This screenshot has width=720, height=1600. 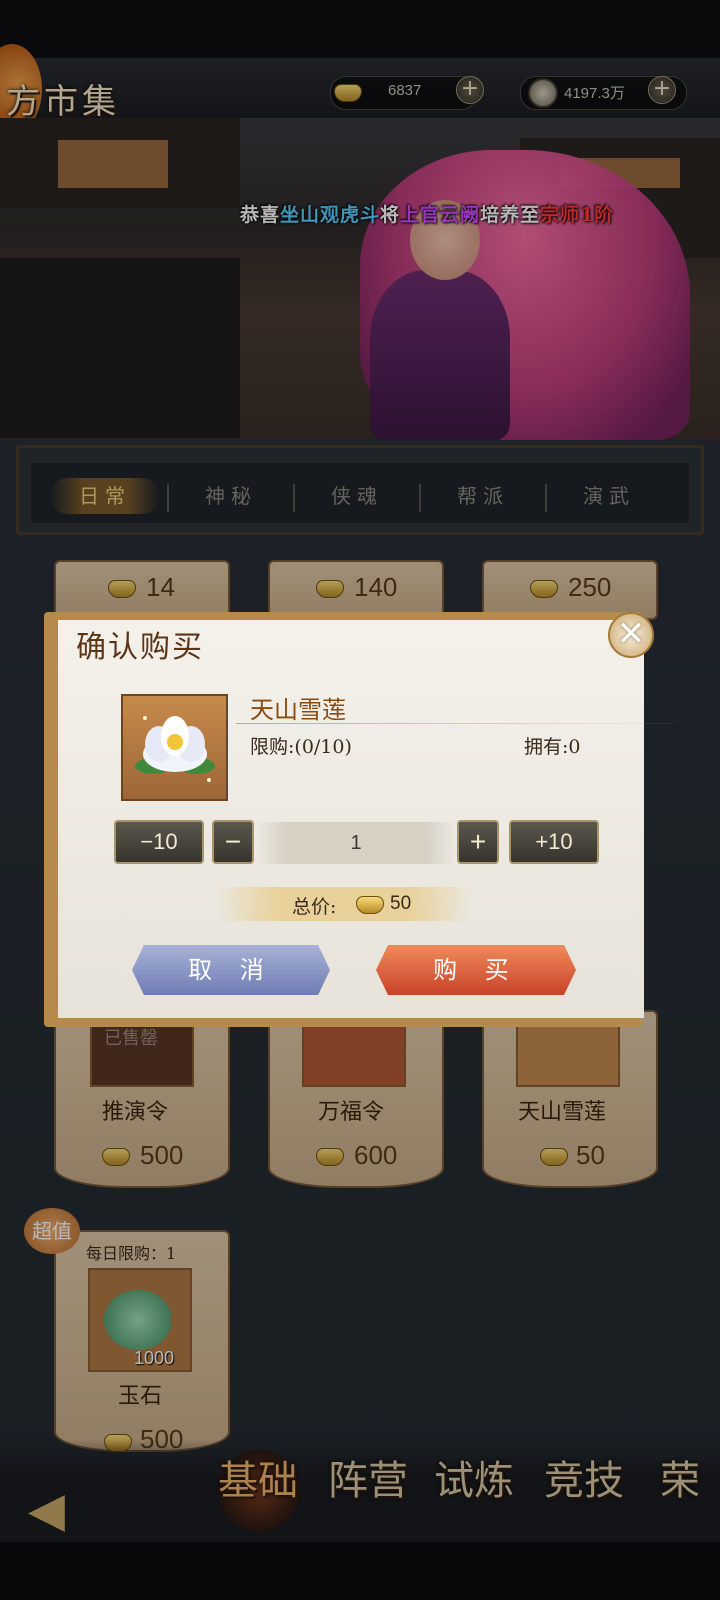 What do you see at coordinates (159, 842) in the screenshot?
I see `minus-10-button: −10` at bounding box center [159, 842].